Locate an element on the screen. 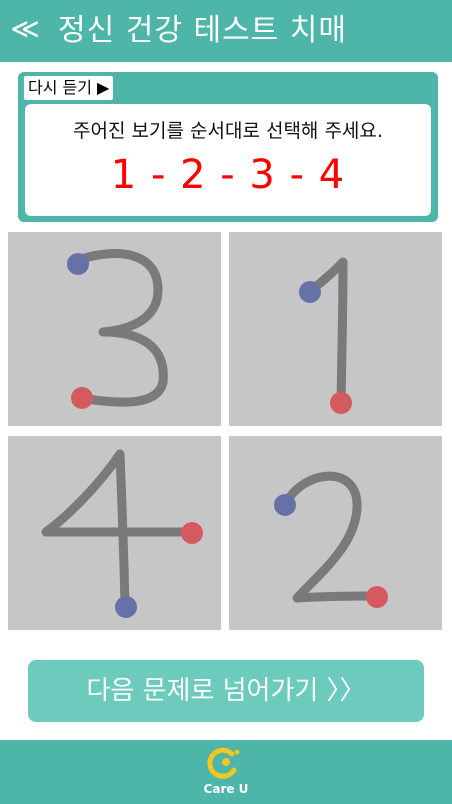 This screenshot has width=452, height=804. instruction-text: 주어진 보기를 순서대로 선택해 주세요. is located at coordinates (228, 131).